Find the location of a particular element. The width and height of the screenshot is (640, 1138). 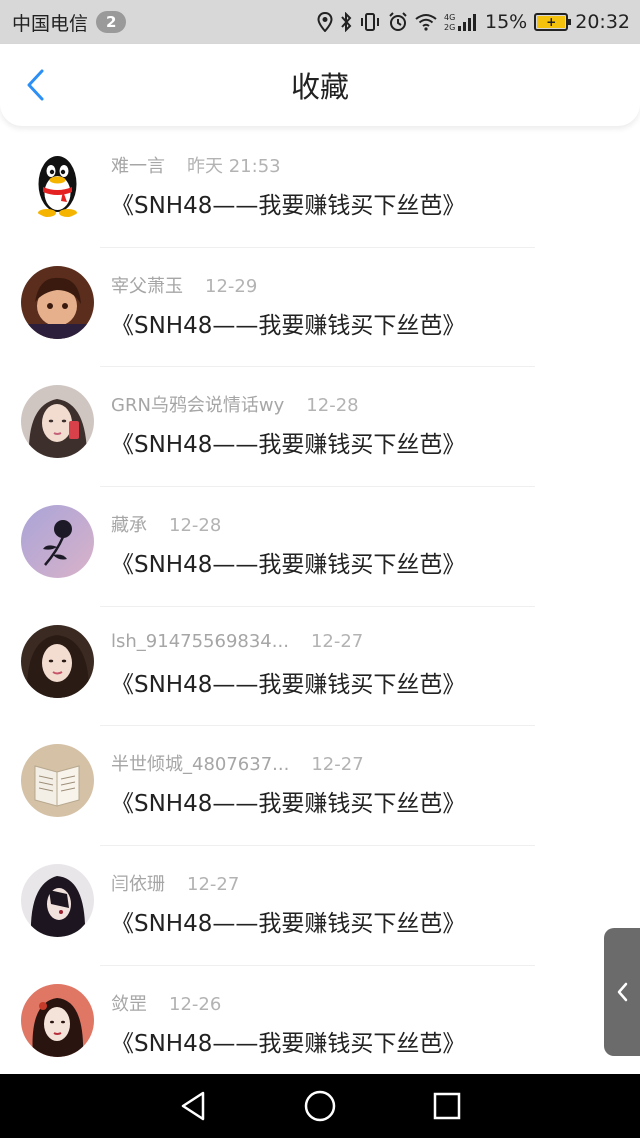

item-meta: 半世倾城_4807637... 12-27 is located at coordinates (237, 763).